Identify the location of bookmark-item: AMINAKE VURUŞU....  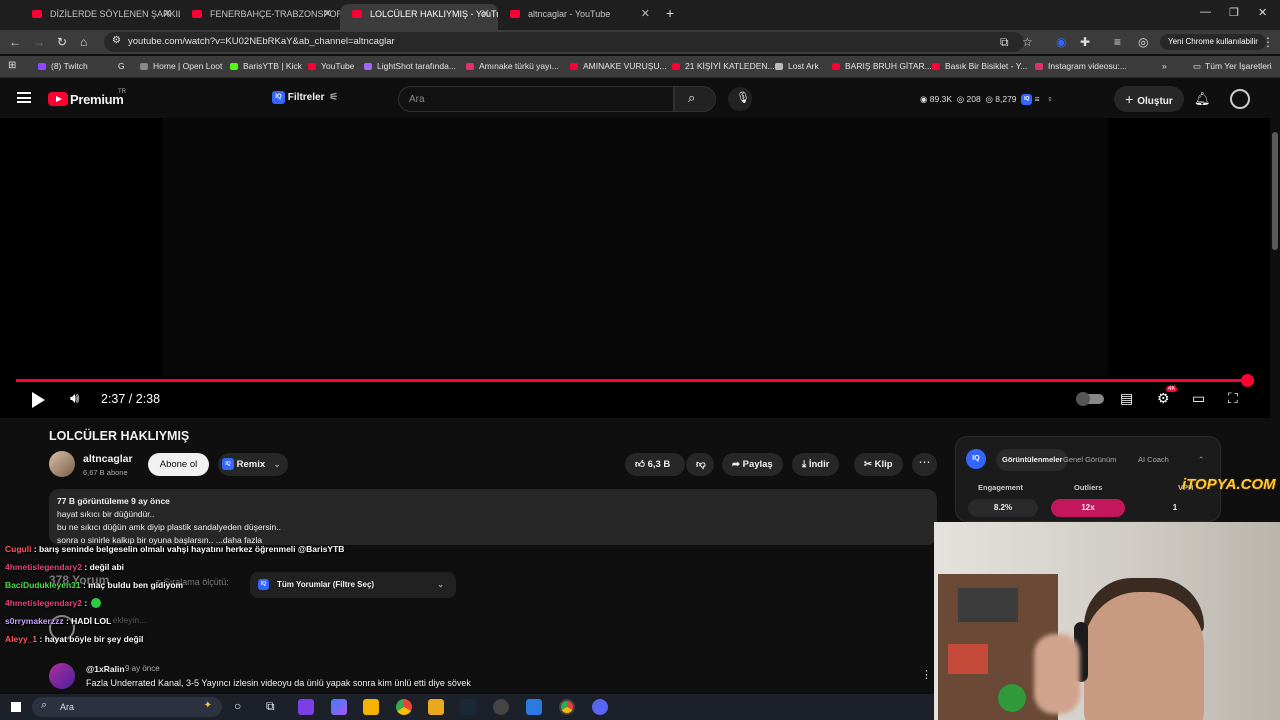
(618, 66).